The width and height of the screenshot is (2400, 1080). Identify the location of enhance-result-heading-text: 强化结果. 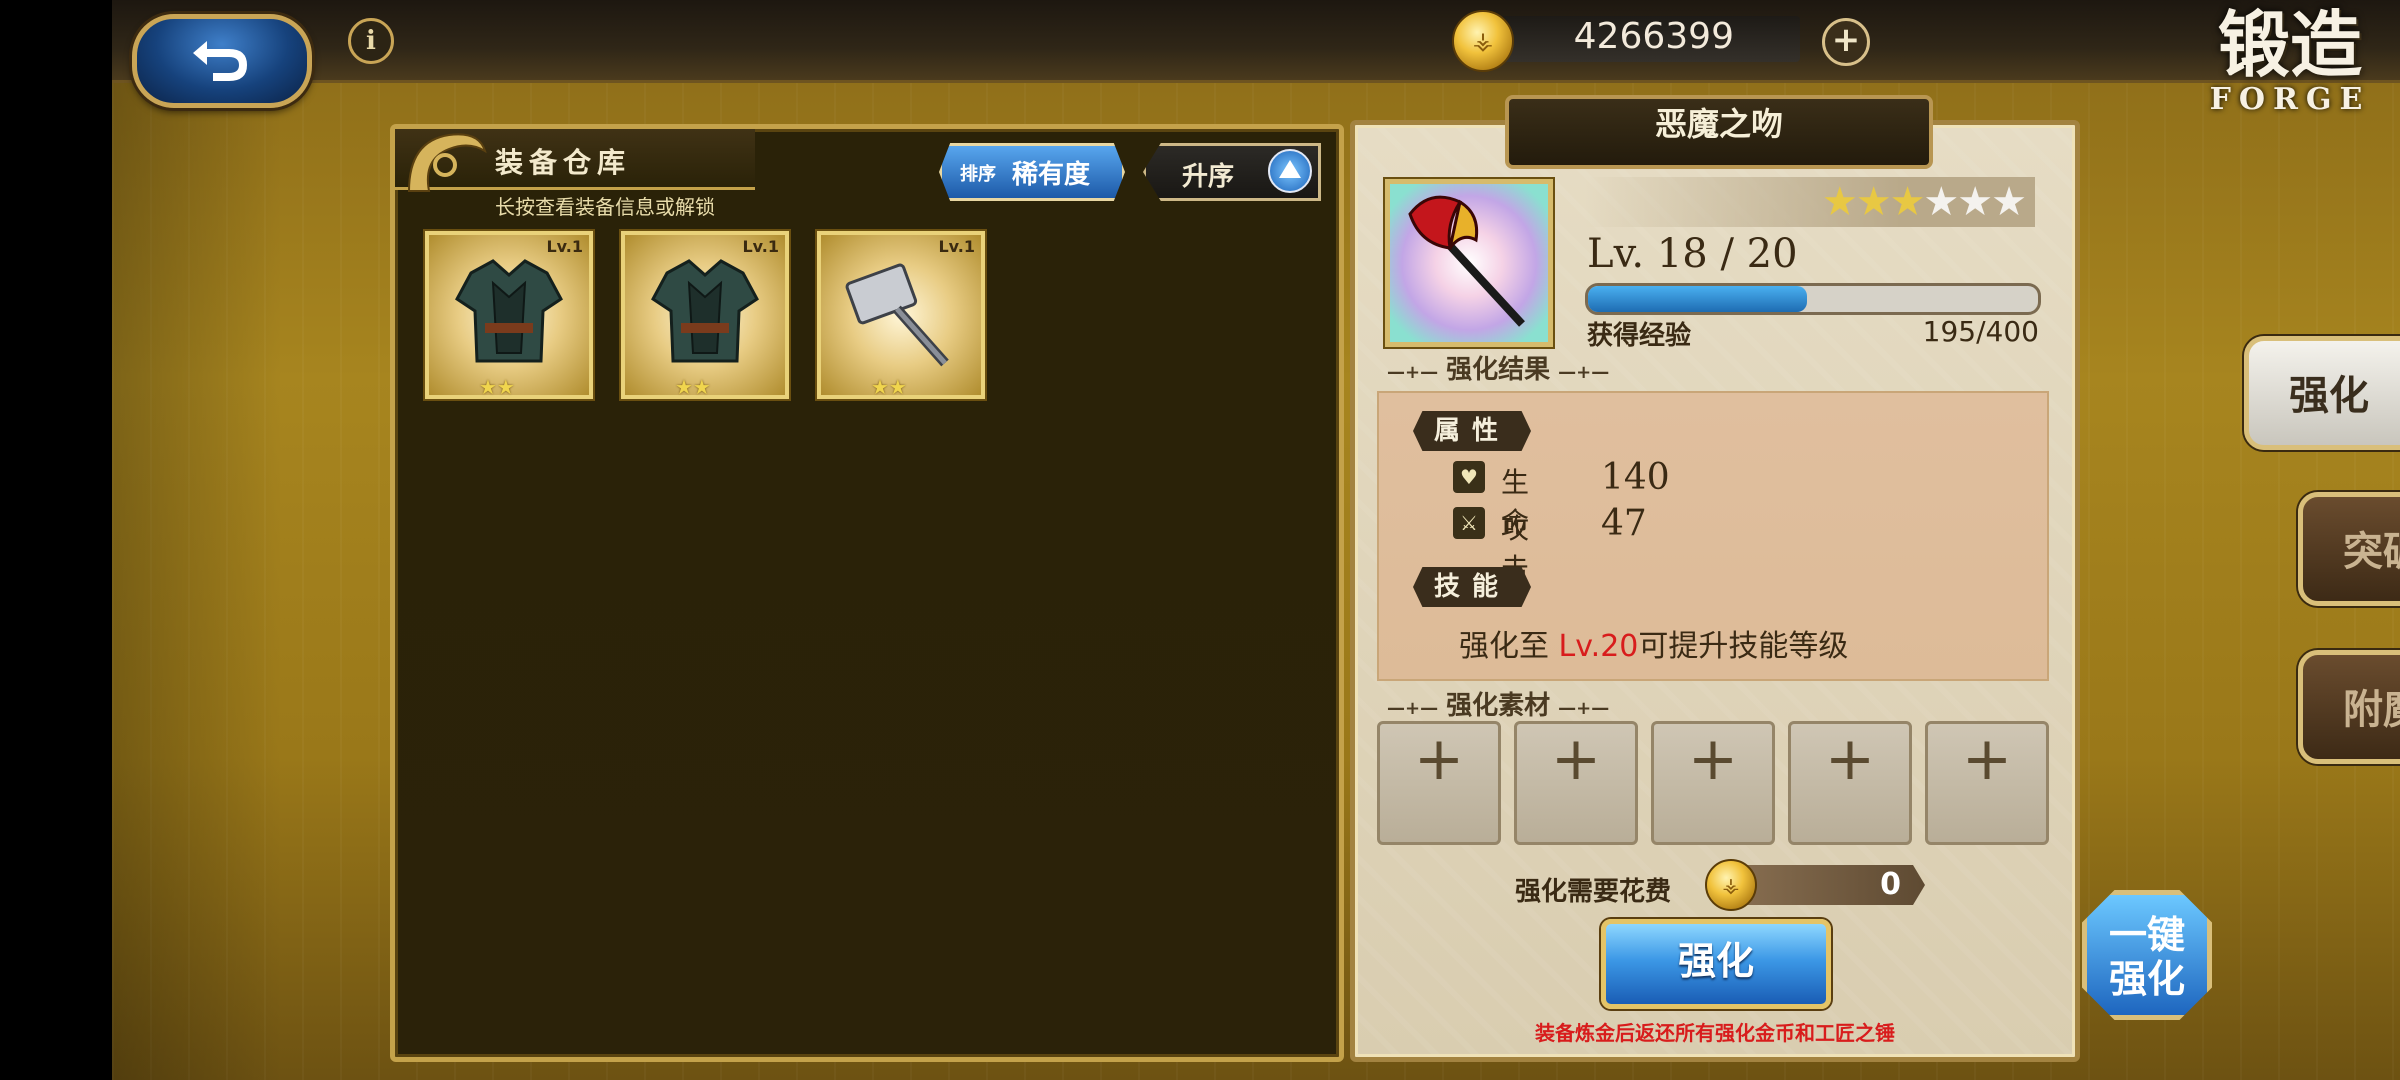
(1498, 370).